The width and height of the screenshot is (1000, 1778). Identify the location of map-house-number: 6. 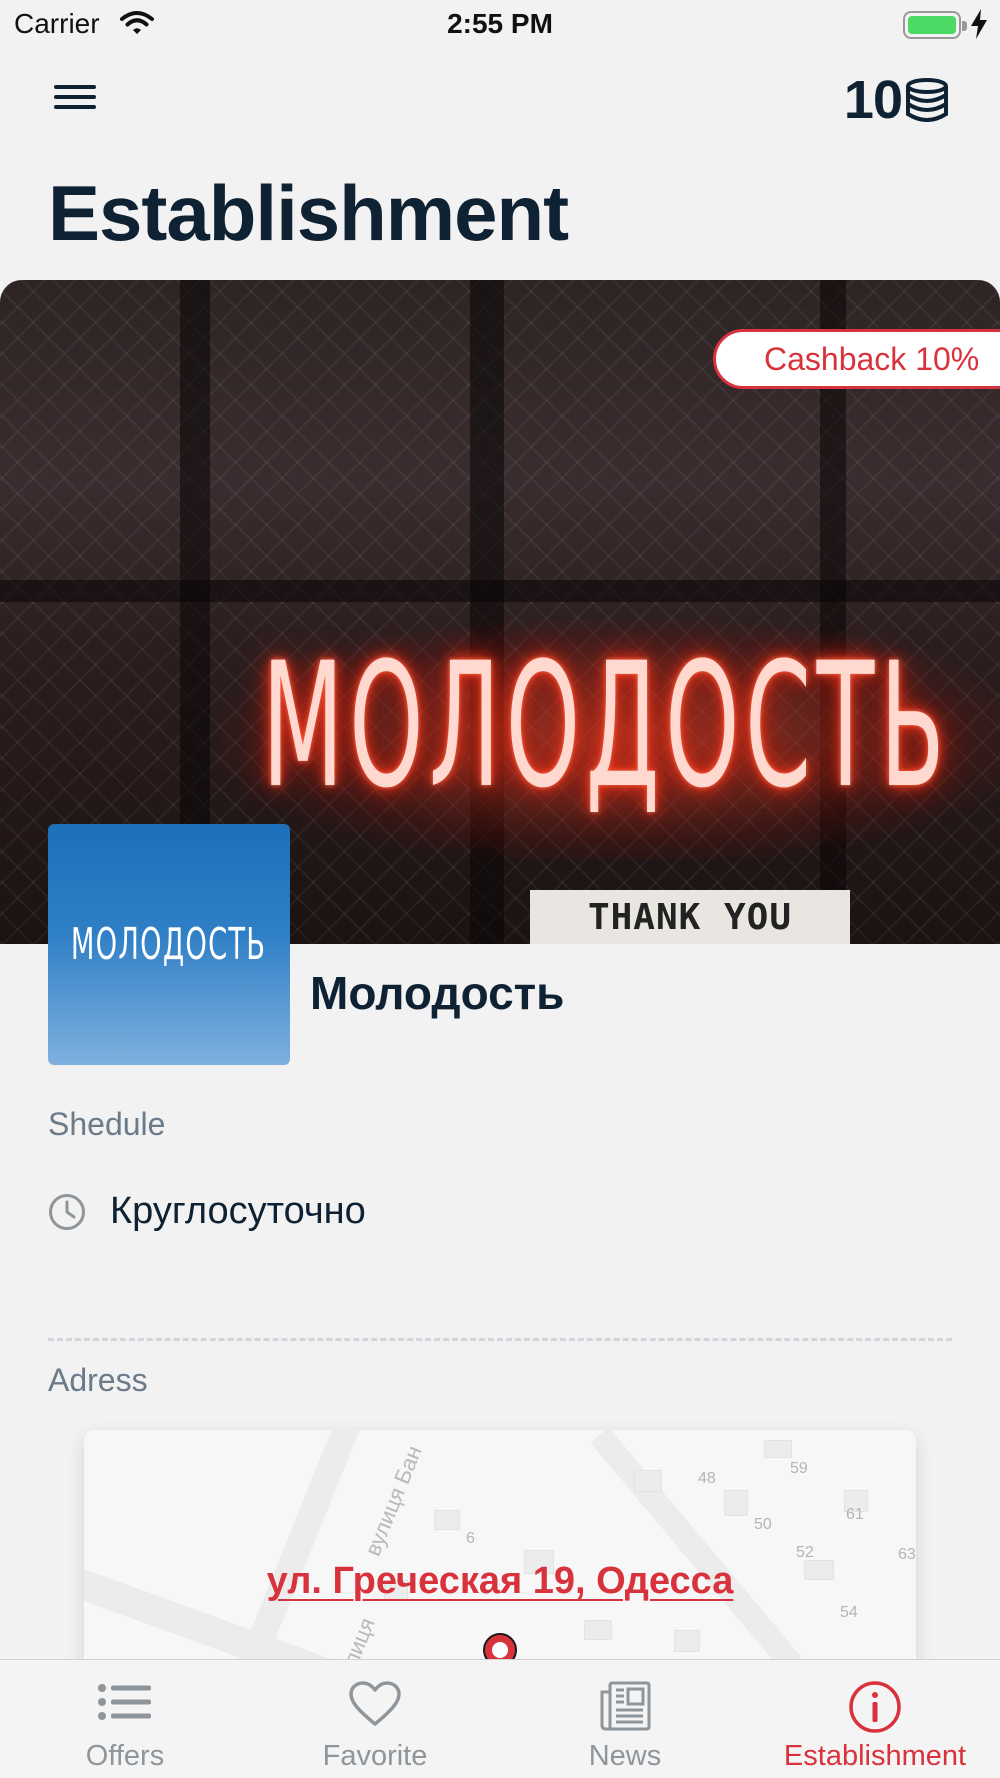
(470, 1538).